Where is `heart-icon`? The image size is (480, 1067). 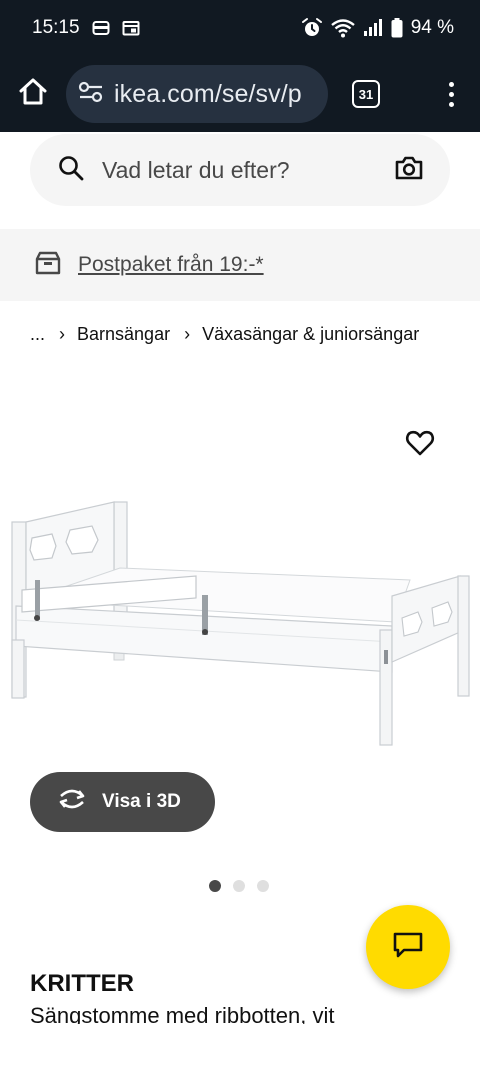 heart-icon is located at coordinates (420, 443).